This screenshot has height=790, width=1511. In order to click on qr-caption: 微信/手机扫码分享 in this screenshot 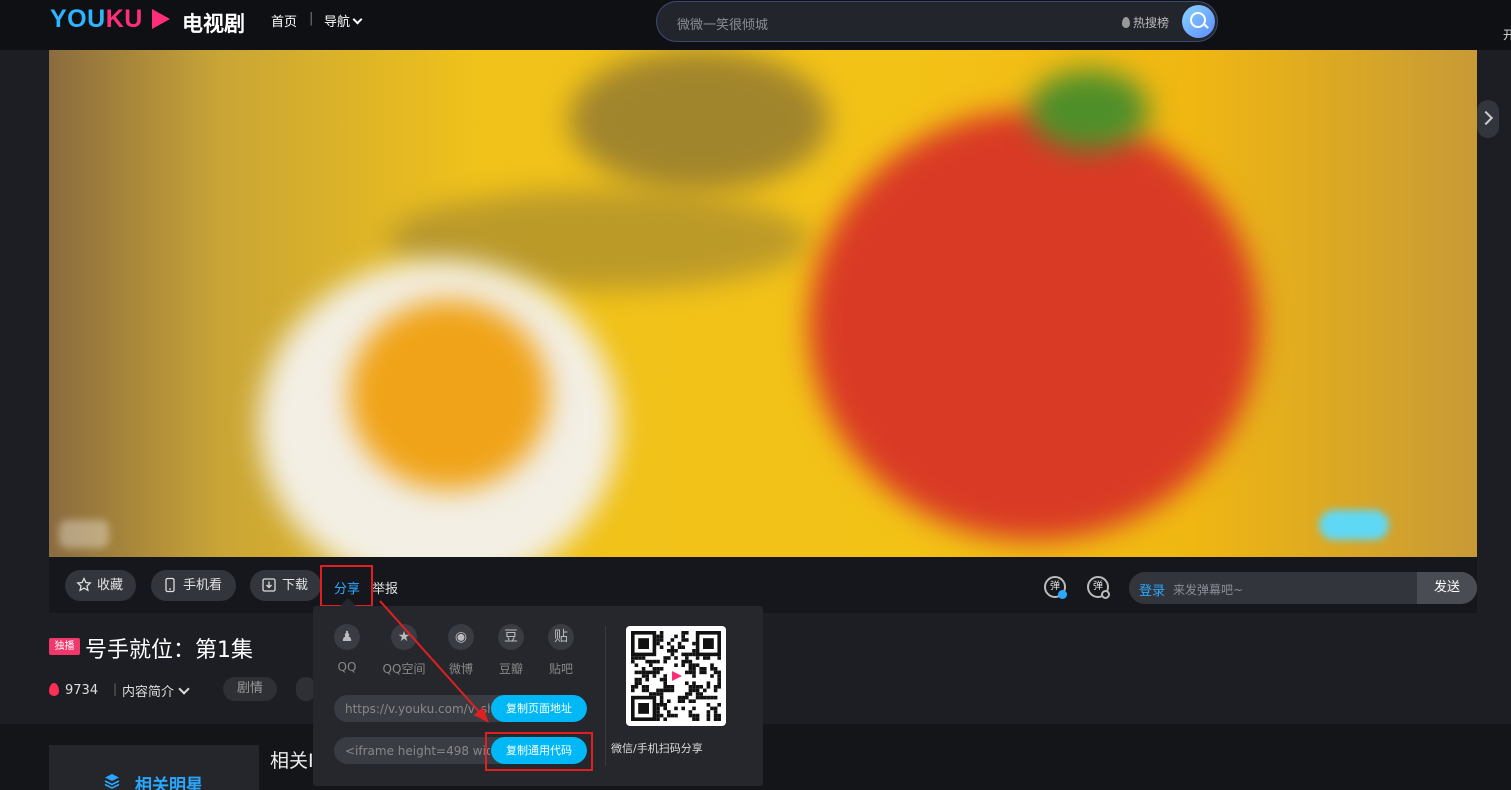, I will do `click(657, 748)`.